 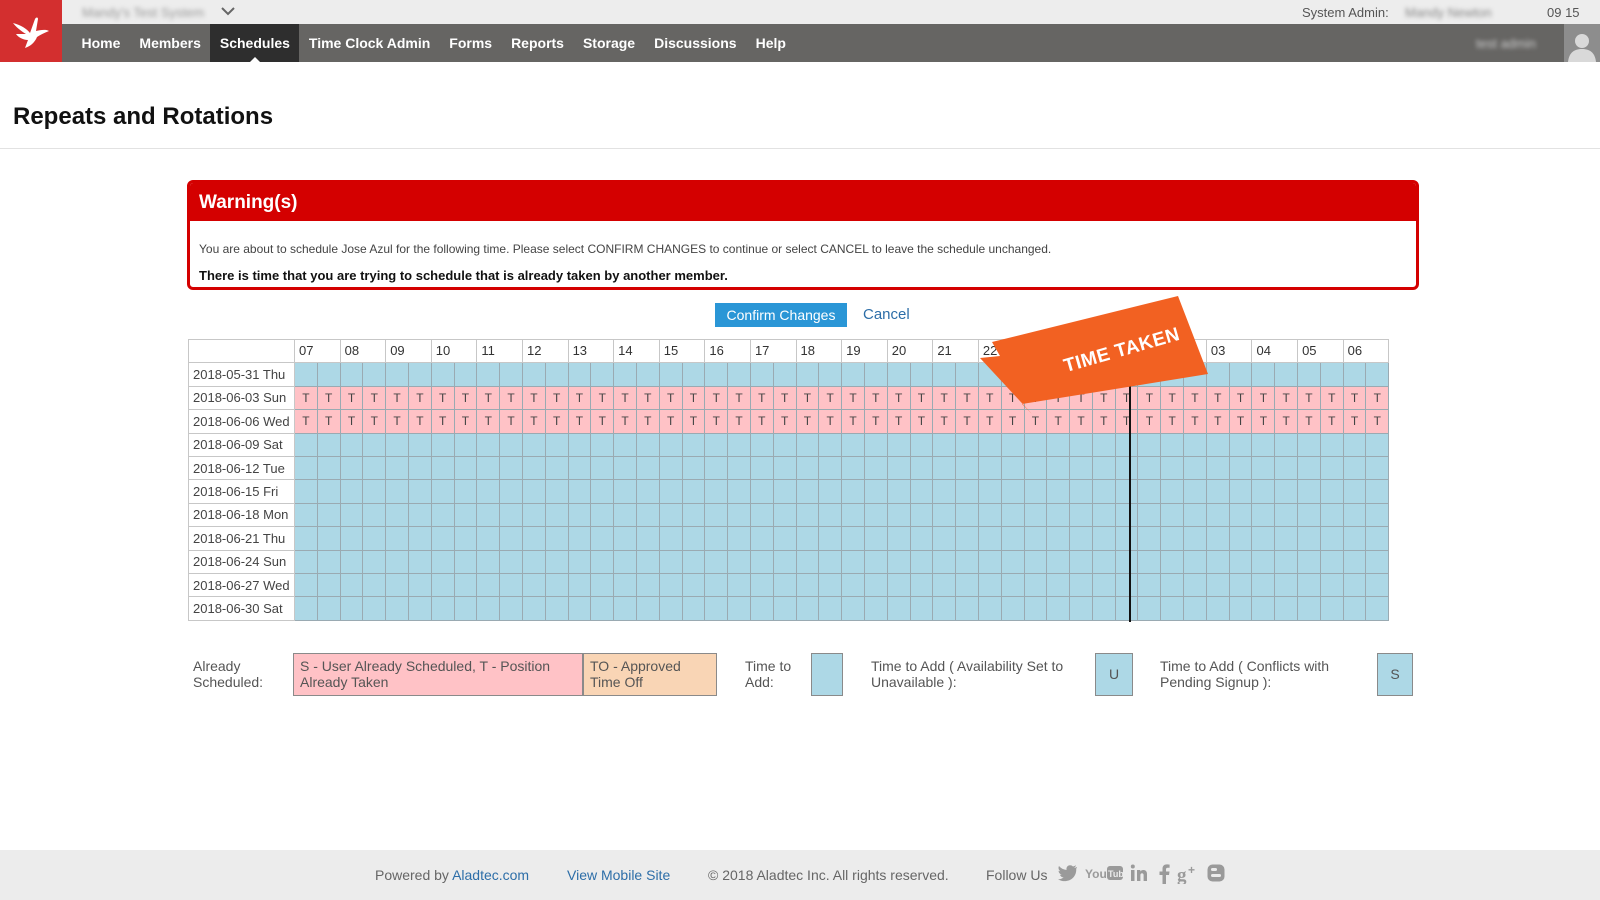 I want to click on youtube-icon: YouTube, so click(x=1107, y=874).